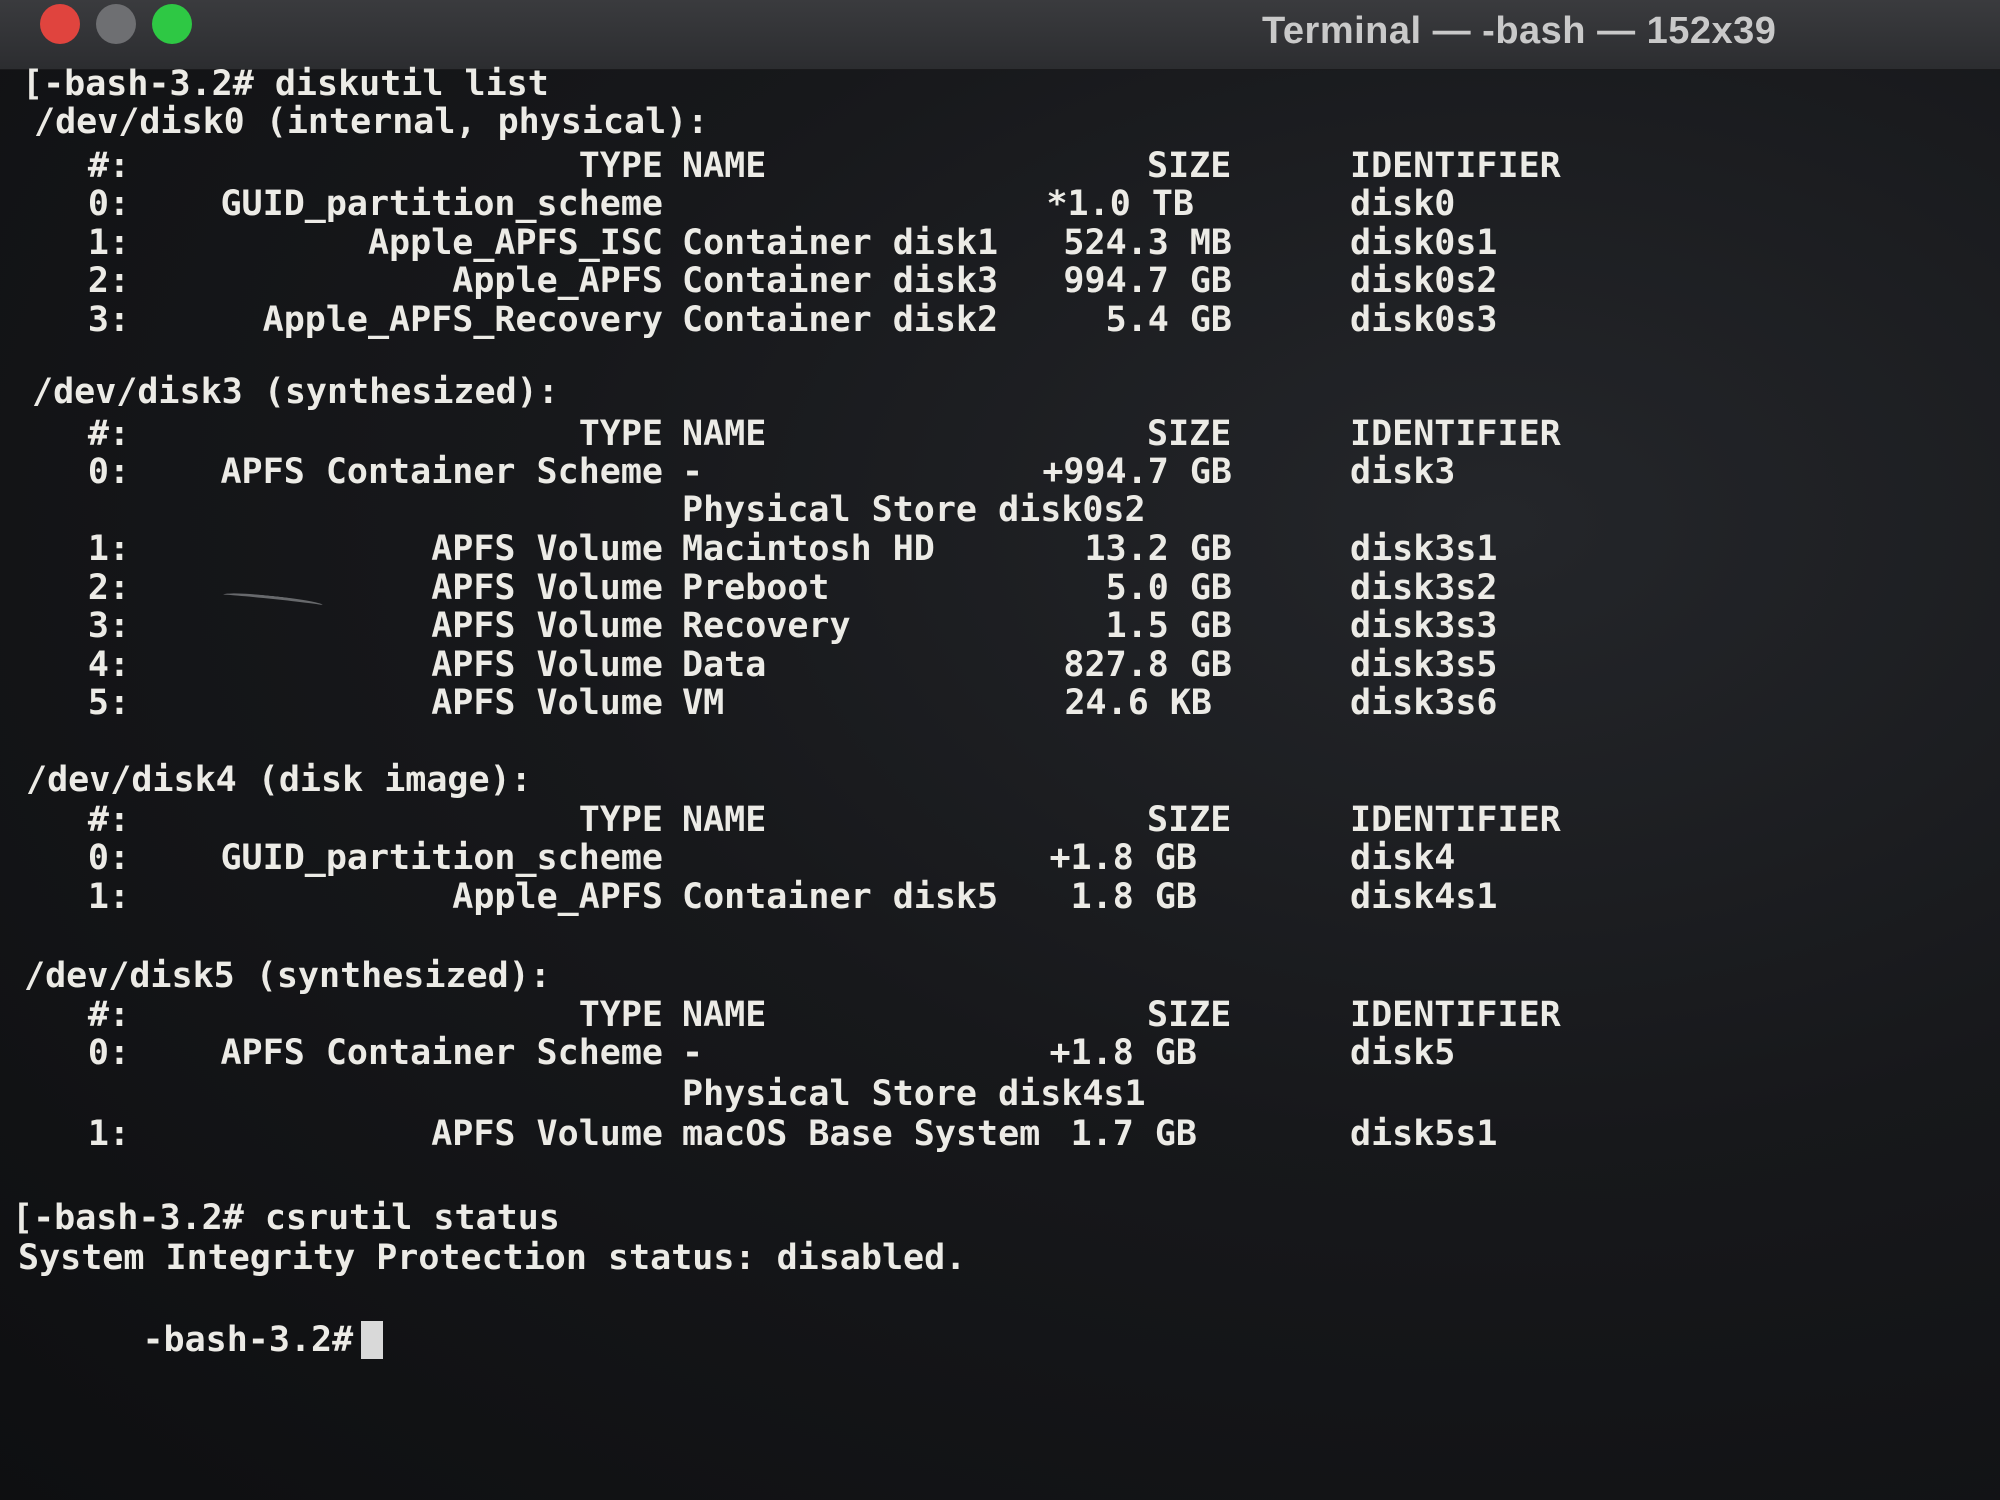 This screenshot has width=2000, height=1500. I want to click on physical-store-note: Physical Store disk4s1, so click(914, 1094).